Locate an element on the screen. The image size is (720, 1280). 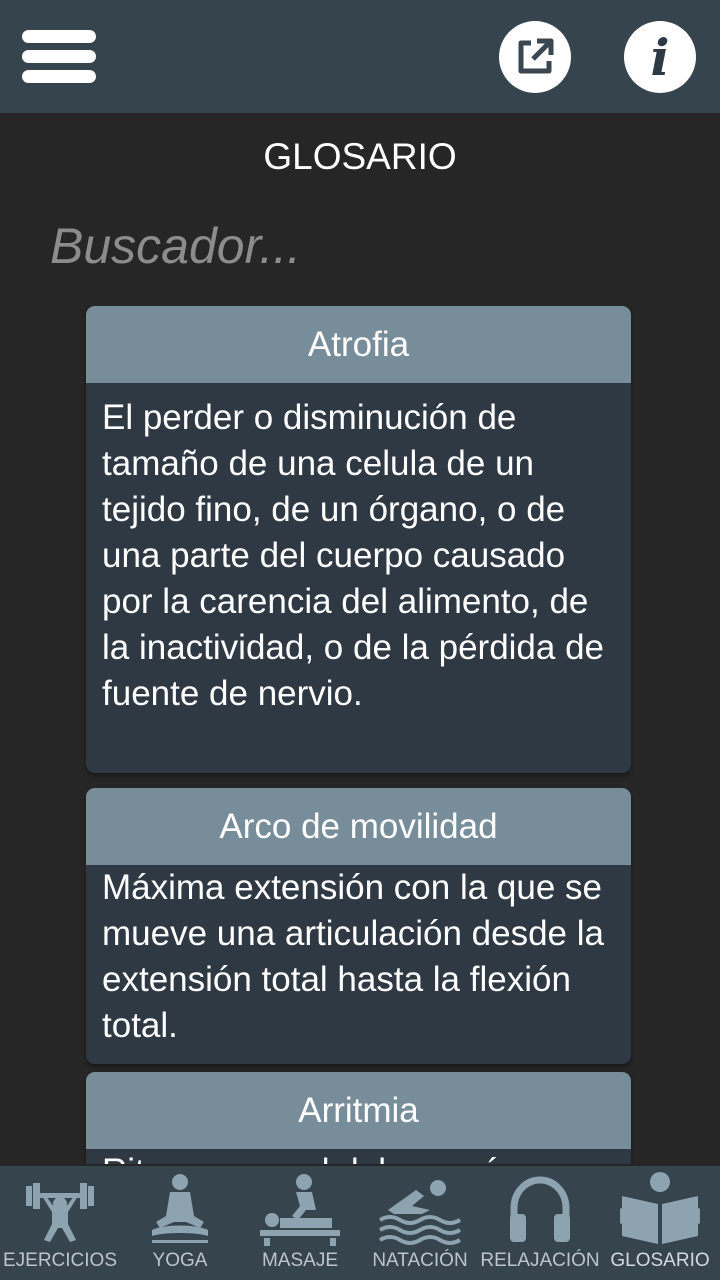
nav-label: GLOSARIO is located at coordinates (660, 1260).